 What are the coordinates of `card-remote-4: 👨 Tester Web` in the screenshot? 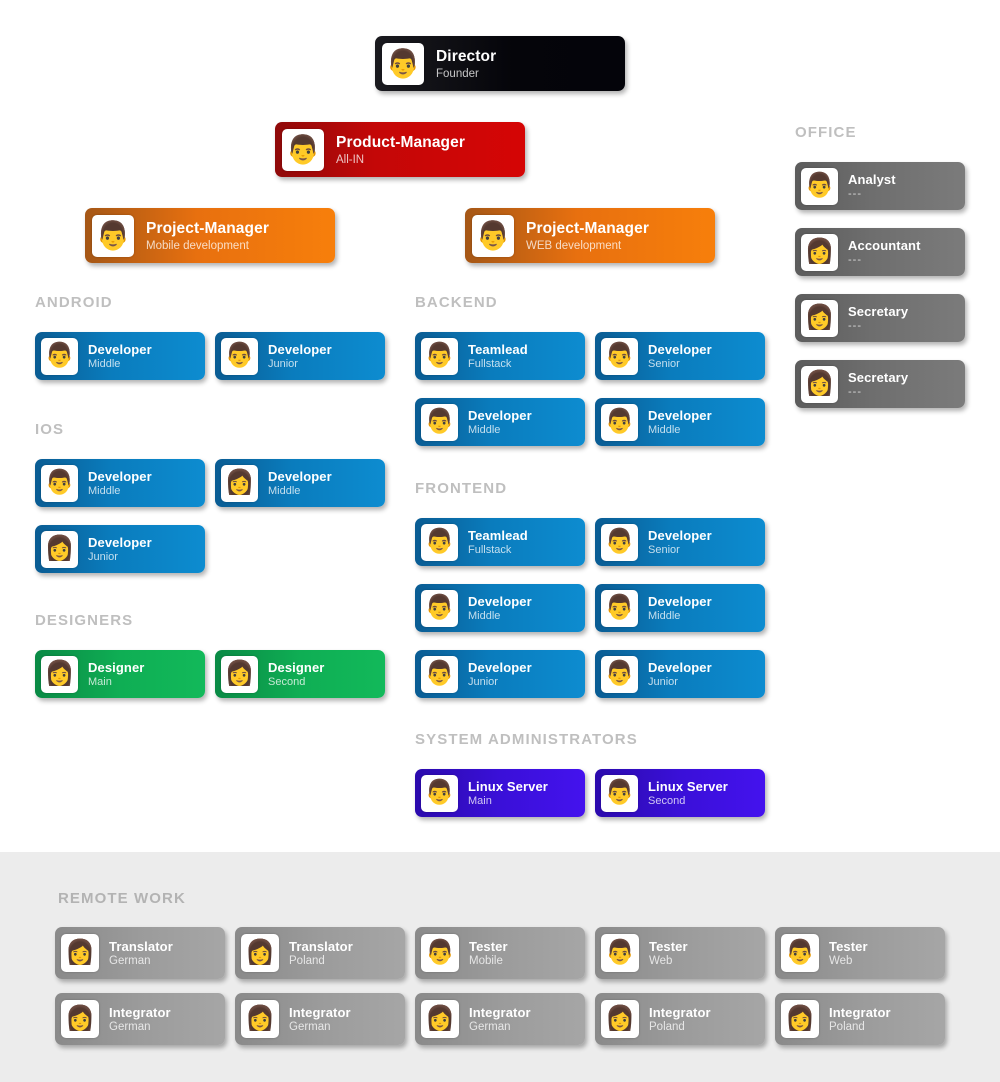 It's located at (680, 953).